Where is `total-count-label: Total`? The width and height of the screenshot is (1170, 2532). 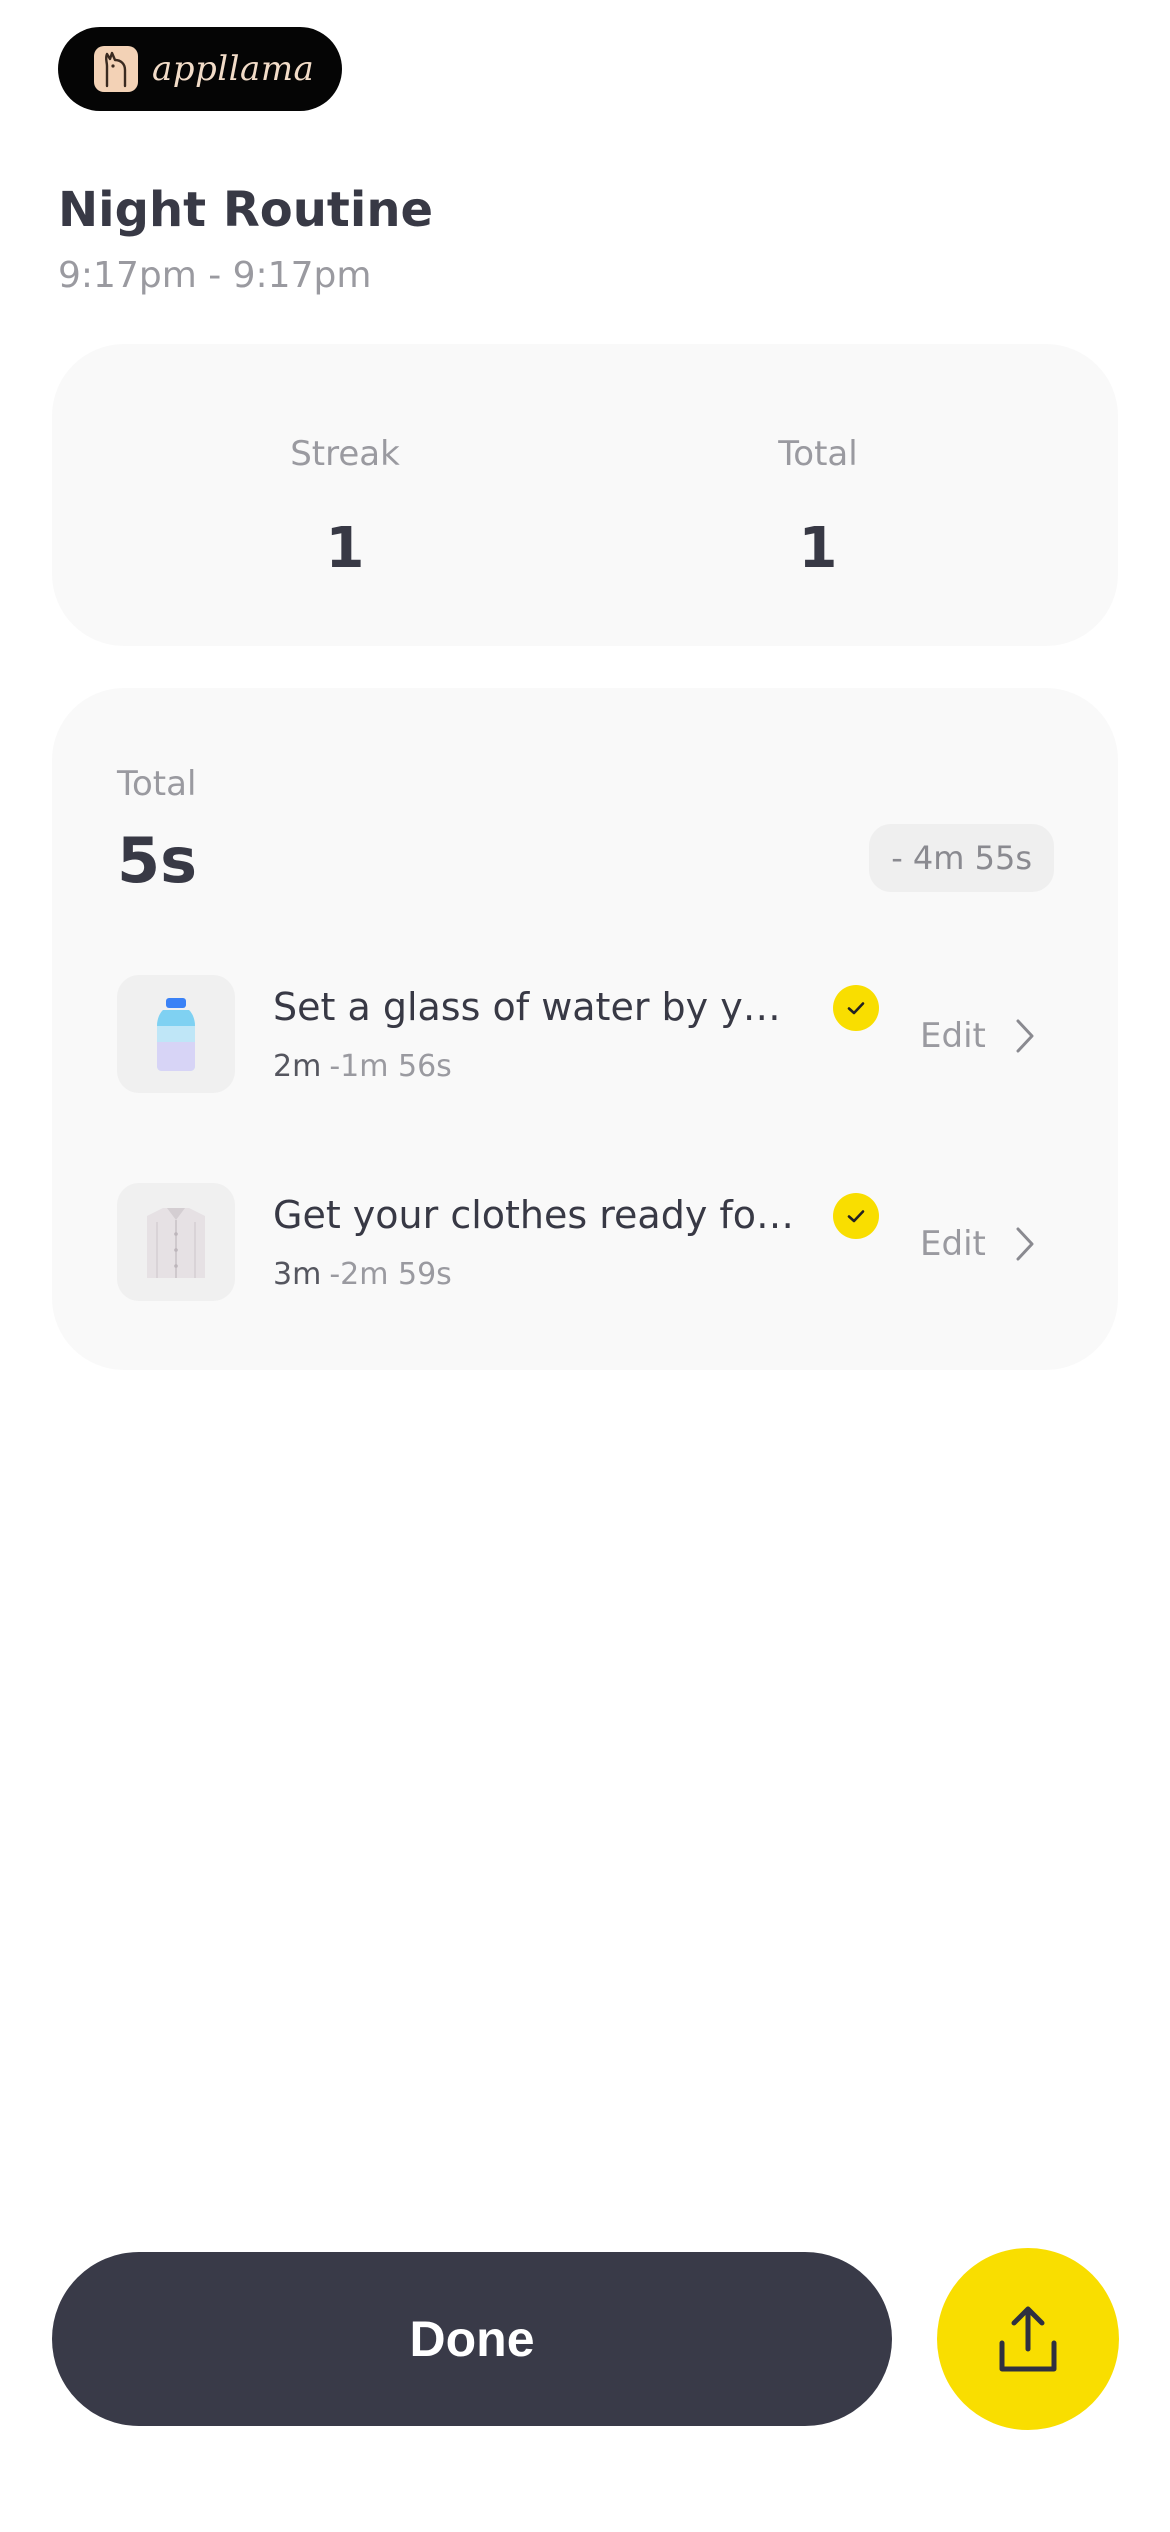
total-count-label: Total is located at coordinates (818, 454).